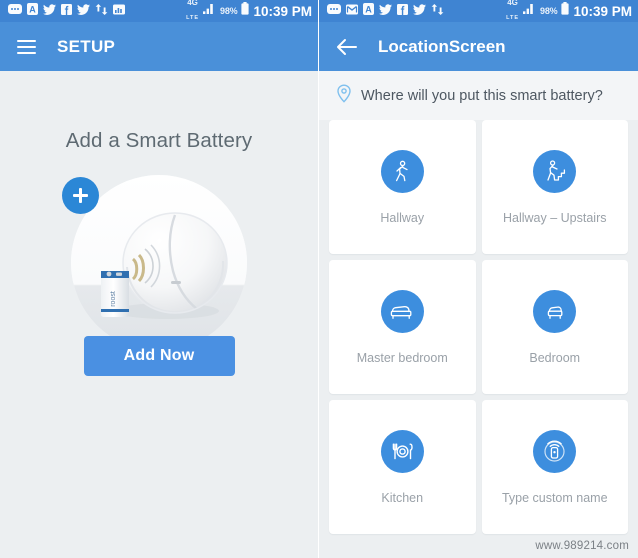 The image size is (638, 558). I want to click on location-card-label: Kitchen, so click(402, 497).